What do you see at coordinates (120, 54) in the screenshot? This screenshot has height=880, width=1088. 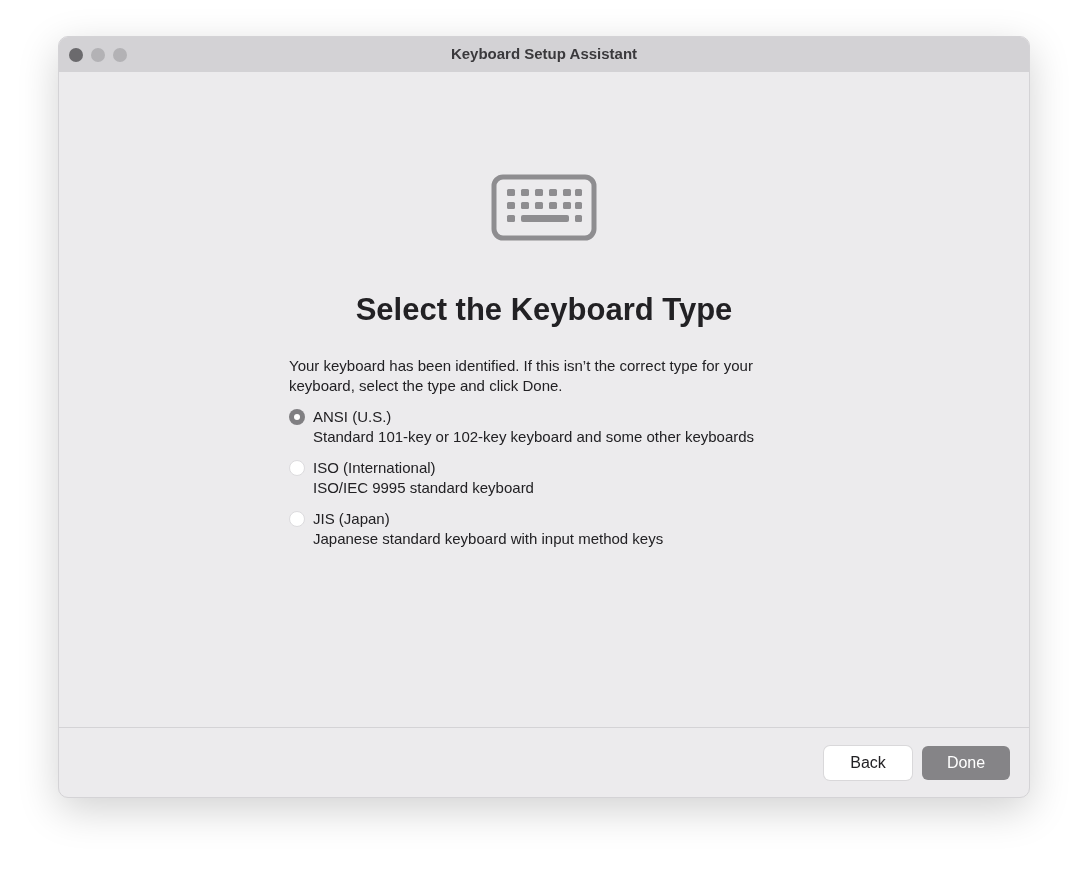 I see `zoom-button` at bounding box center [120, 54].